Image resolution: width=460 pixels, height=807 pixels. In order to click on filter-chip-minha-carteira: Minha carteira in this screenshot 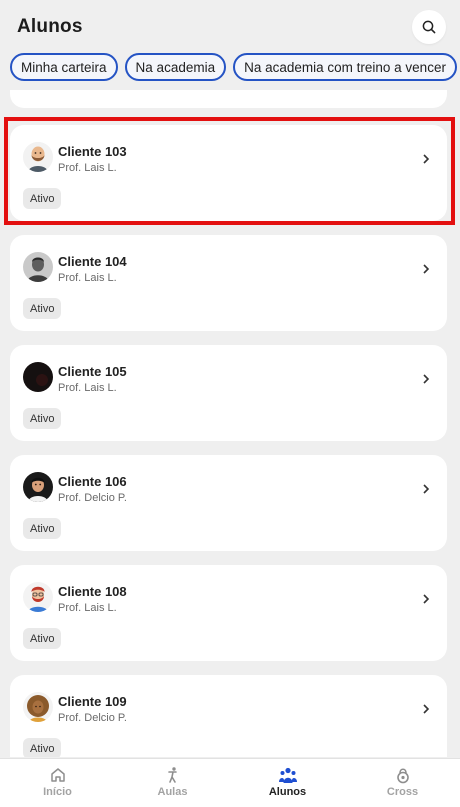, I will do `click(64, 67)`.